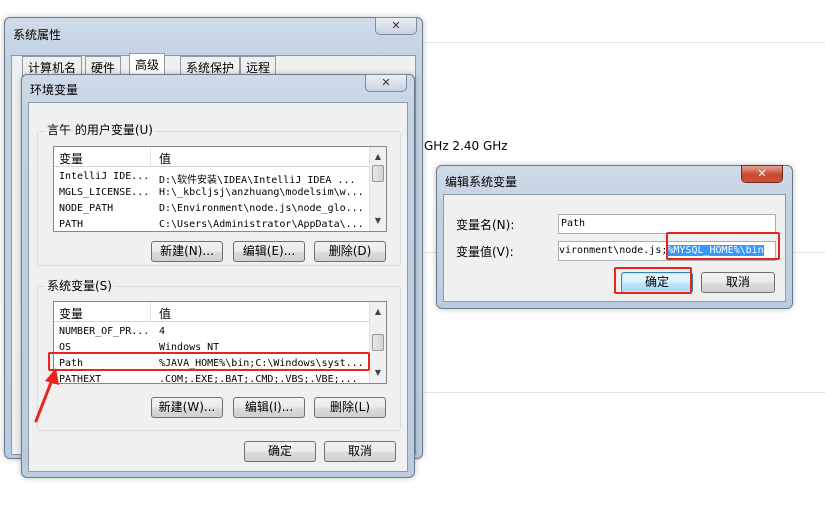 The height and width of the screenshot is (513, 825). What do you see at coordinates (79, 285) in the screenshot?
I see `system-variables-label: 系统变量(S)` at bounding box center [79, 285].